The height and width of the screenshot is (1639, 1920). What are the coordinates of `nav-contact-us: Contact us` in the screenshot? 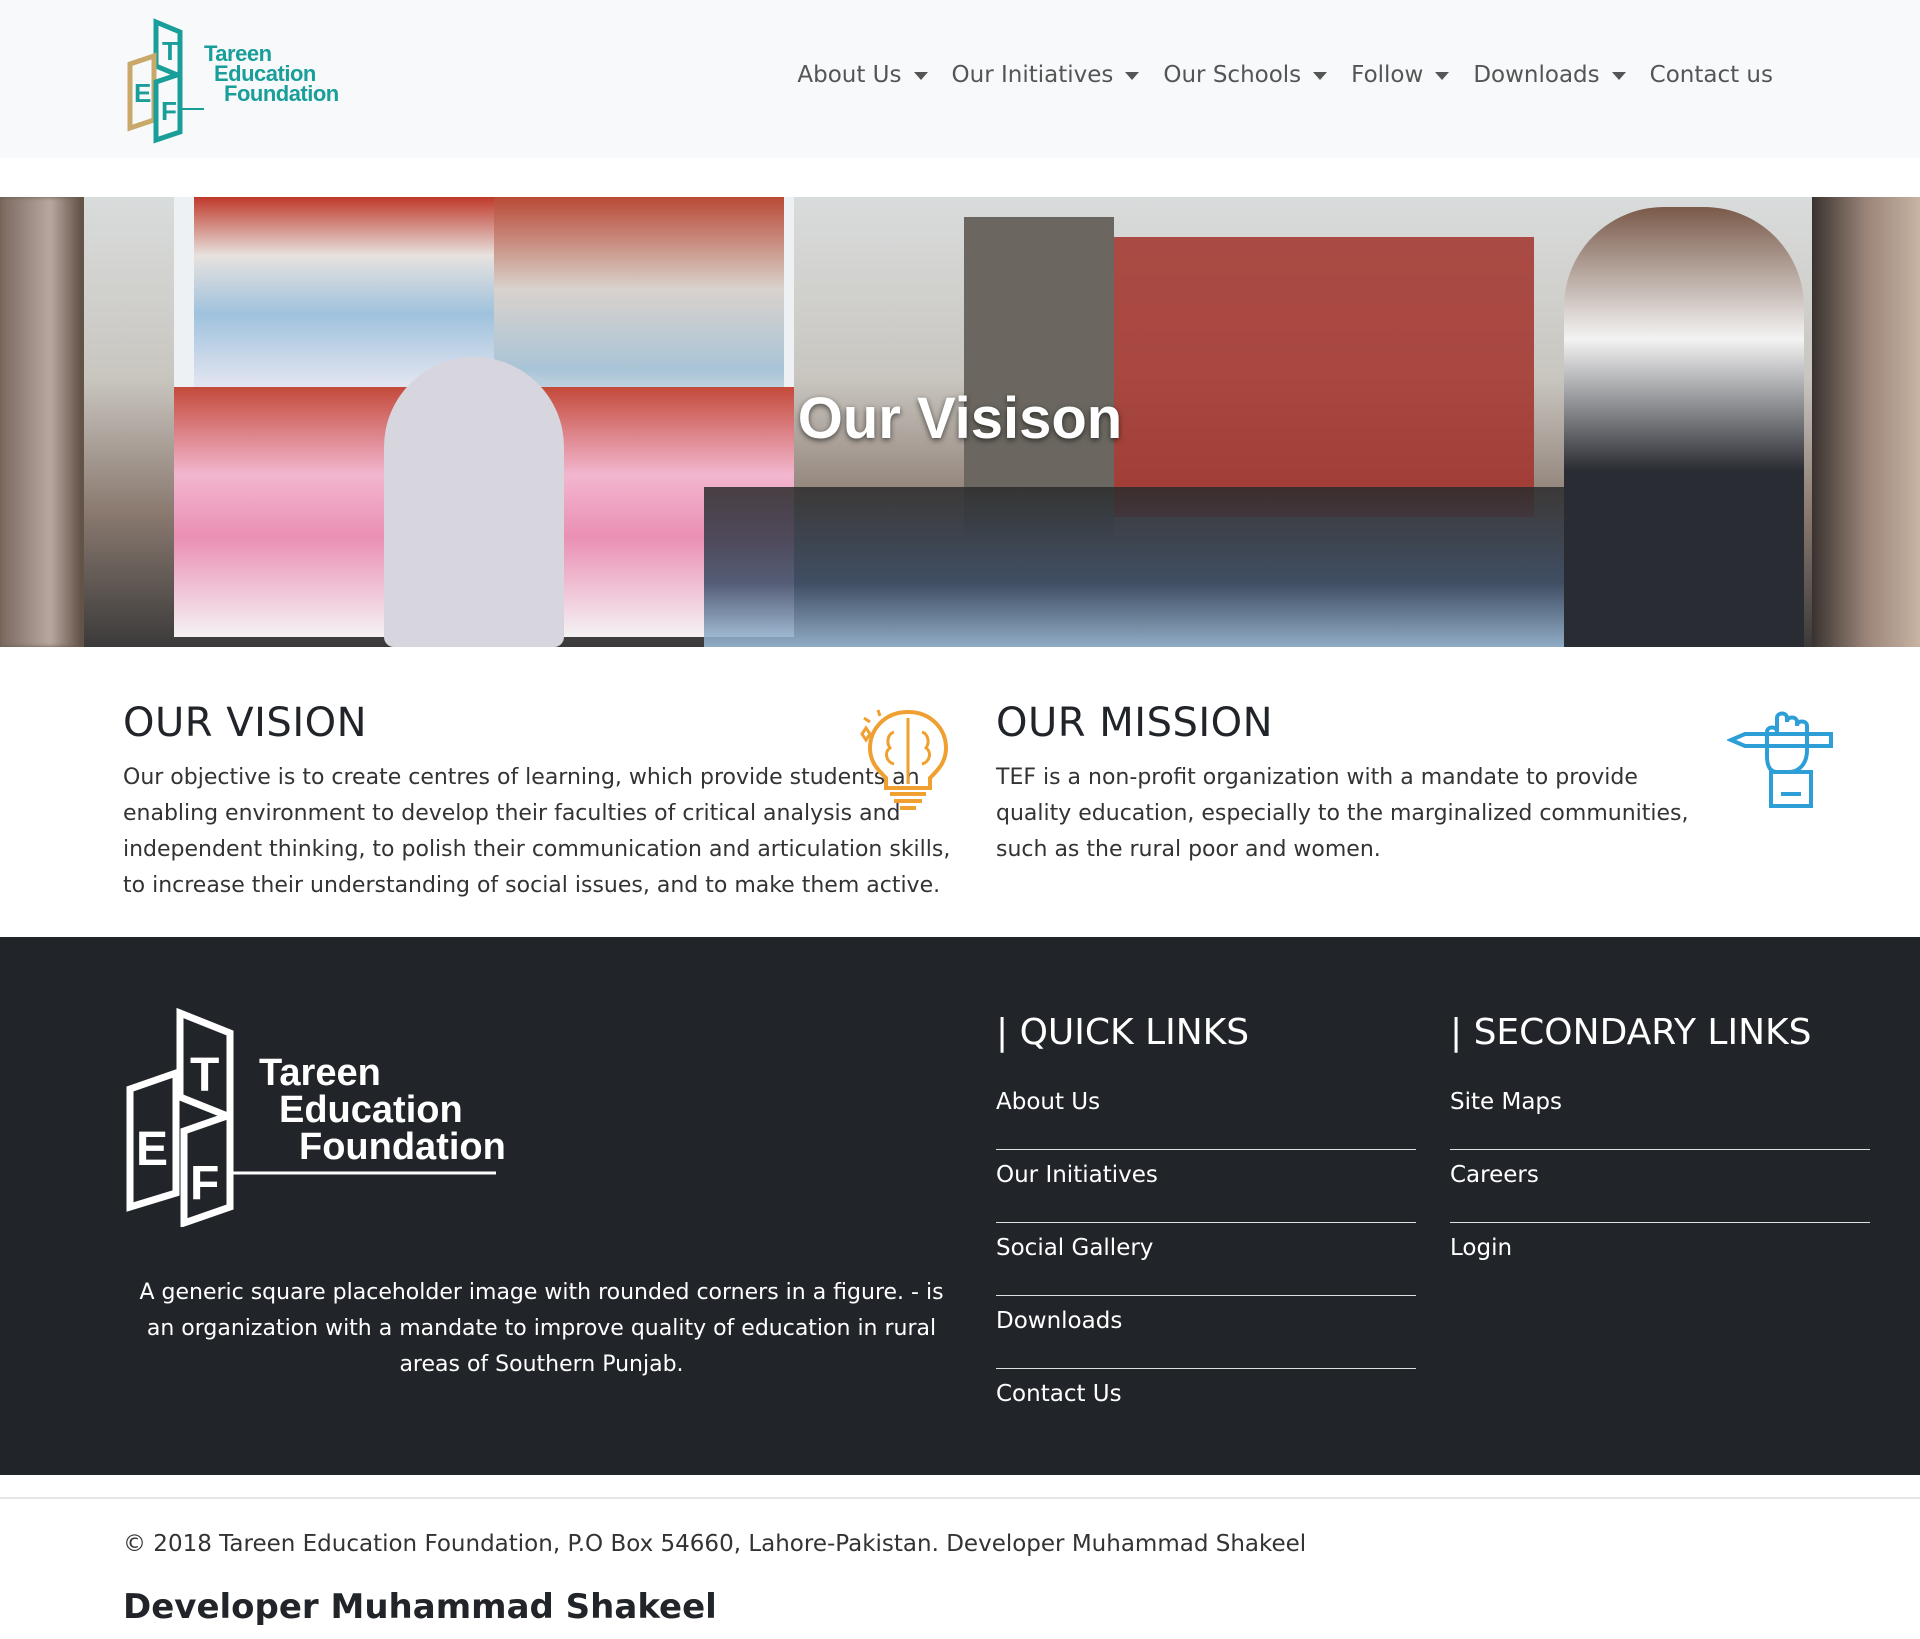 It's located at (1711, 75).